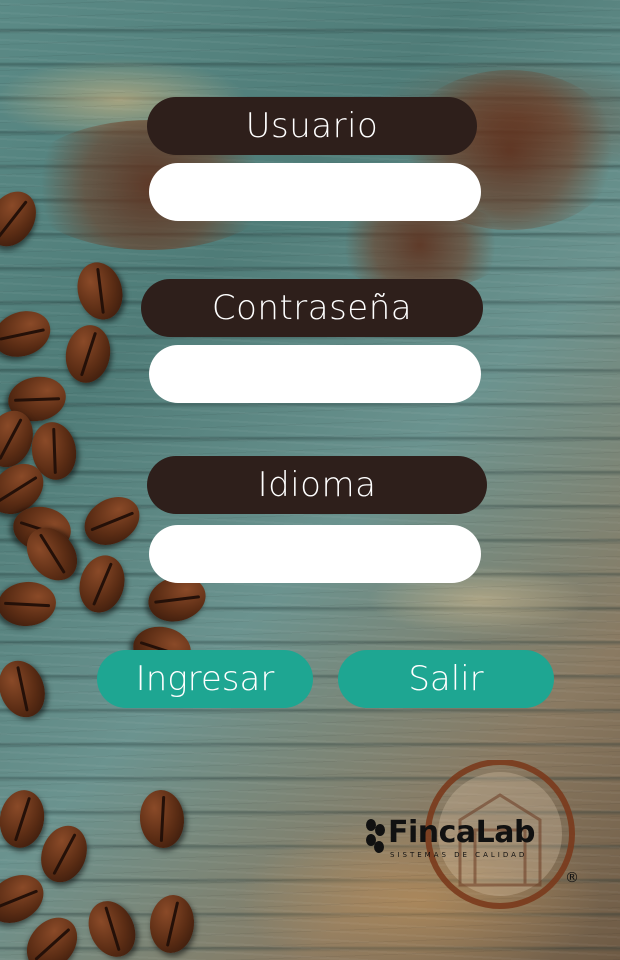 The image size is (620, 960). What do you see at coordinates (462, 832) in the screenshot?
I see `brand-name: FincaLab` at bounding box center [462, 832].